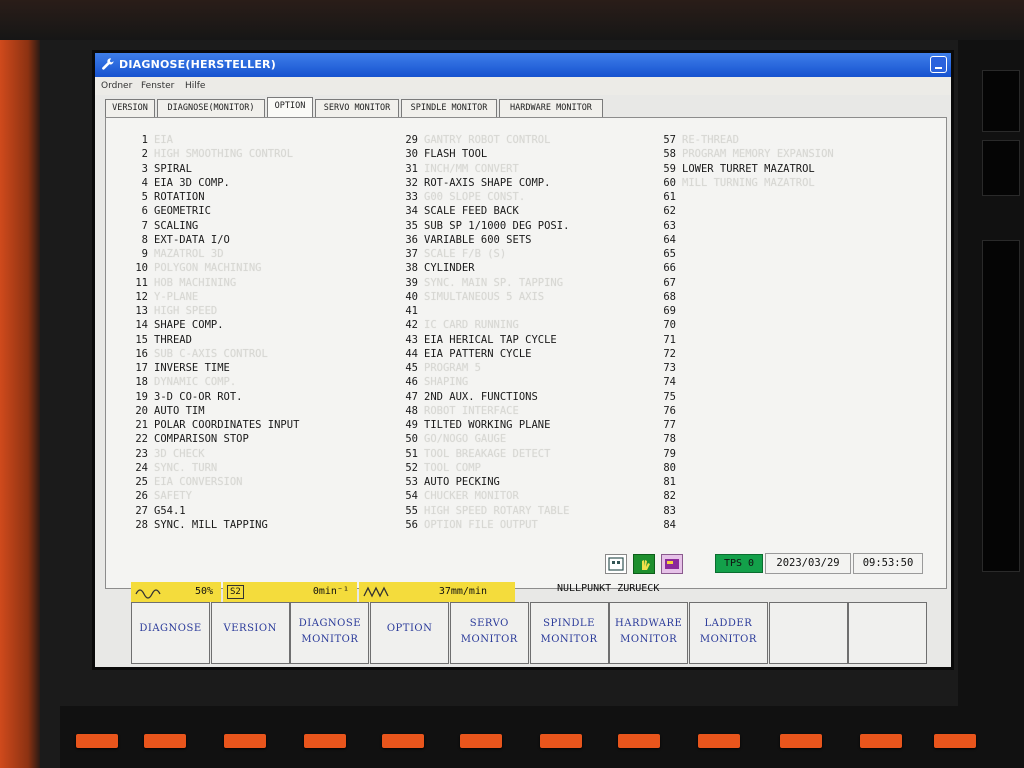  Describe the element at coordinates (411, 496) in the screenshot. I see `option-number: 54` at that location.